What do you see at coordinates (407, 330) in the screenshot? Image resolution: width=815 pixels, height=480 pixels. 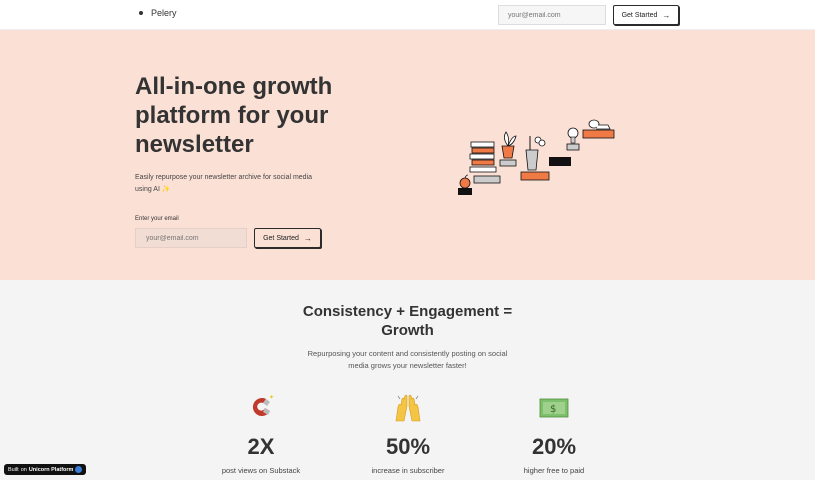 I see `section-title-line2: Growth` at bounding box center [407, 330].